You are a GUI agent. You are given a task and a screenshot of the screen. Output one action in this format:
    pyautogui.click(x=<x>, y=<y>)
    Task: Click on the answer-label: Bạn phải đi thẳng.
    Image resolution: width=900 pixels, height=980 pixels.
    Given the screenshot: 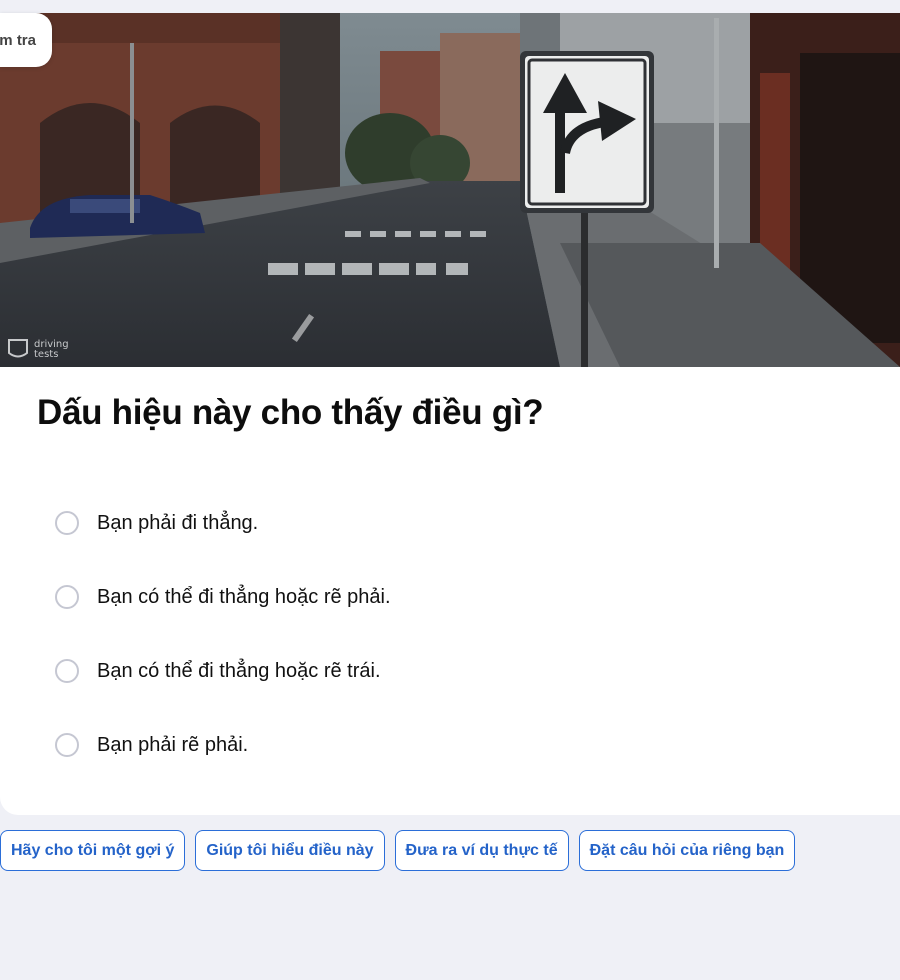 What is the action you would take?
    pyautogui.click(x=178, y=522)
    